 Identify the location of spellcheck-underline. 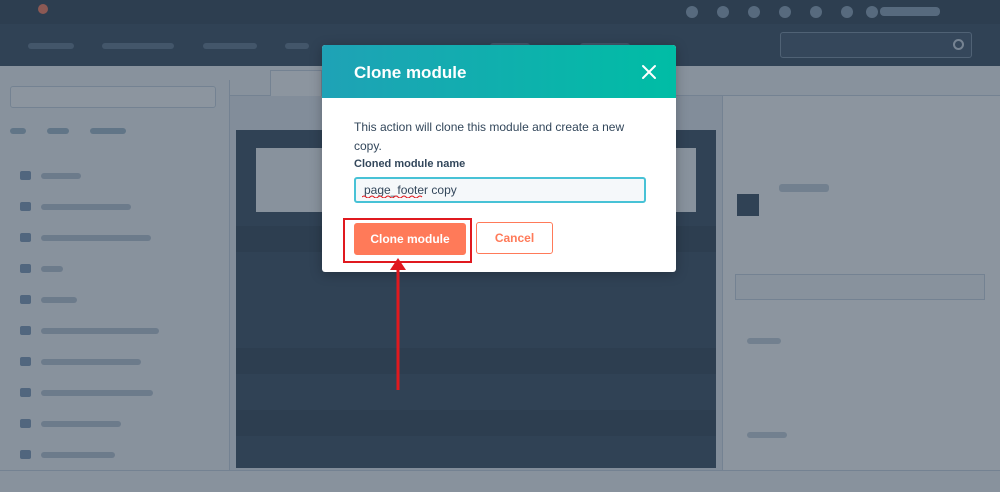
(392, 196).